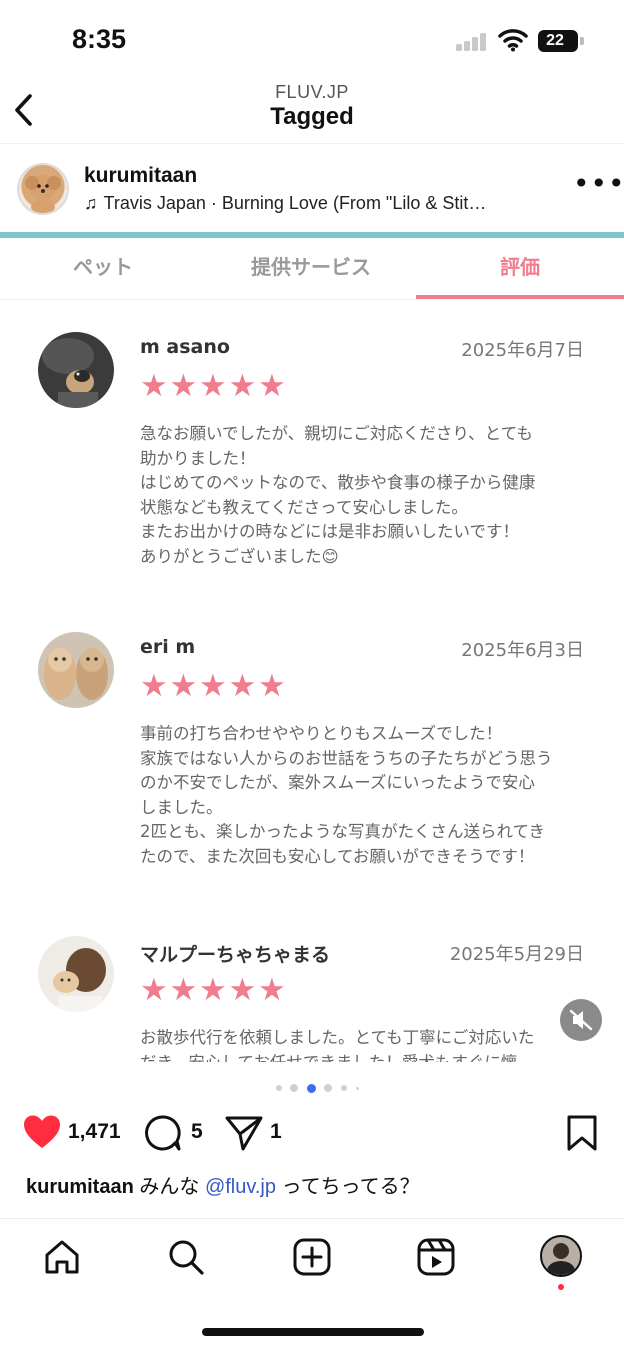 The height and width of the screenshot is (1350, 624). What do you see at coordinates (348, 1187) in the screenshot?
I see `caption-text-end: ってちってる？` at bounding box center [348, 1187].